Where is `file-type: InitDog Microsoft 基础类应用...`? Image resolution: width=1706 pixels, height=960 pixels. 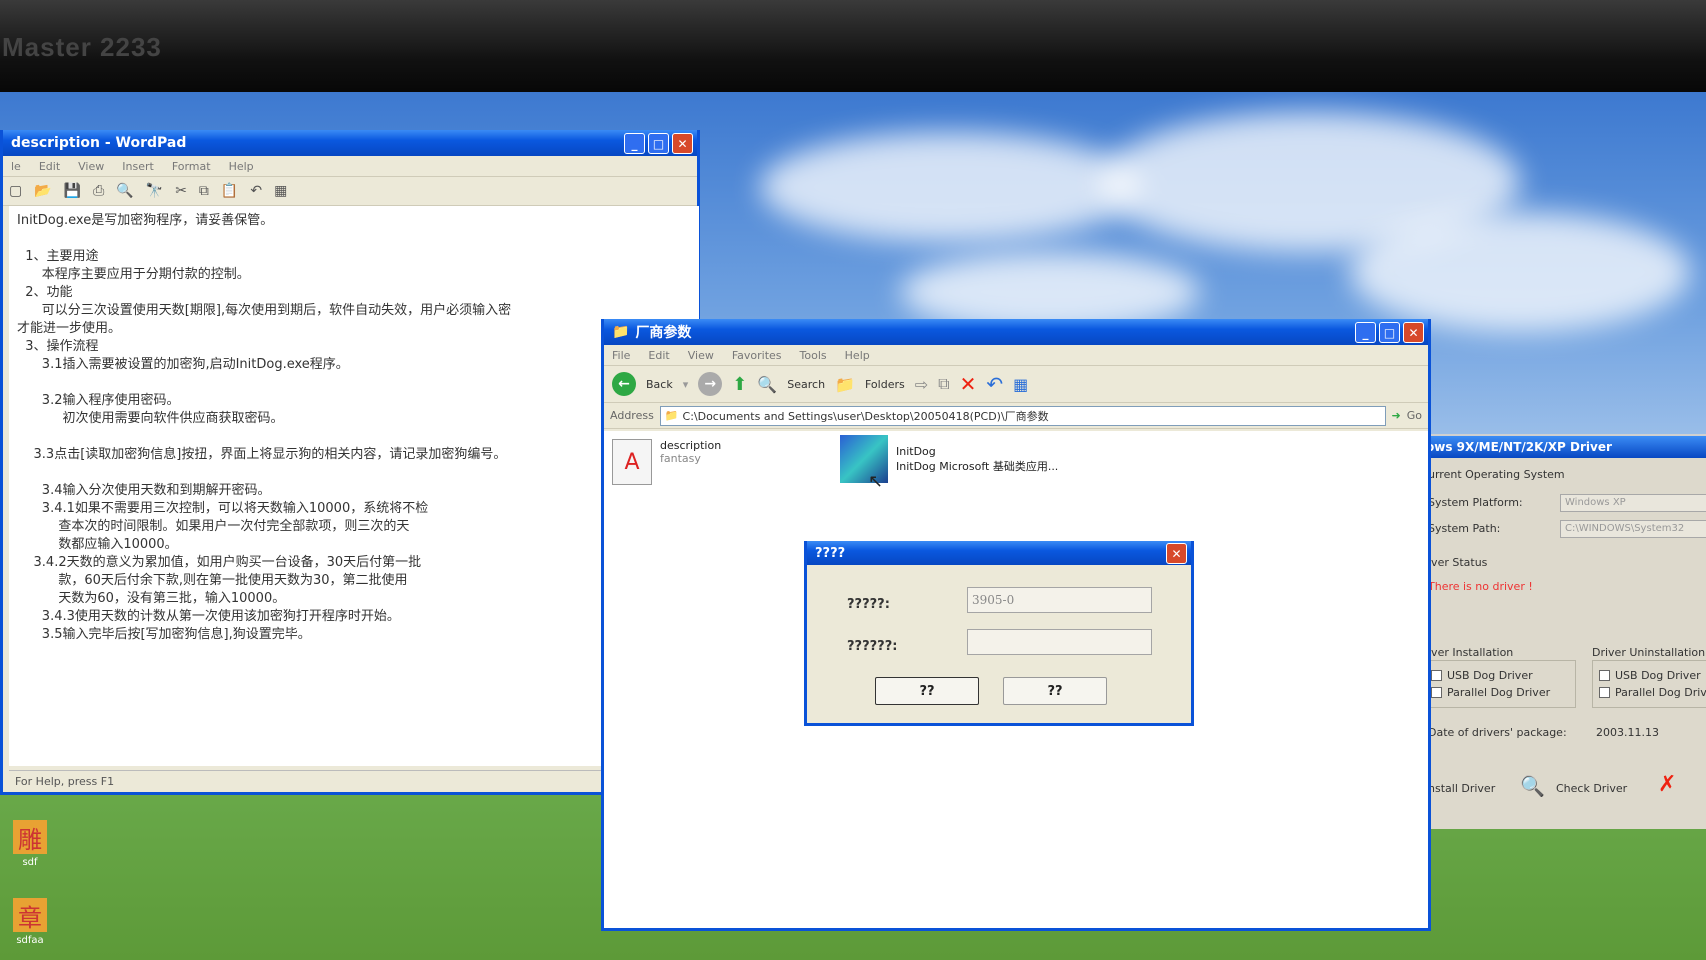
file-type: InitDog Microsoft 基础类应用... is located at coordinates (977, 466).